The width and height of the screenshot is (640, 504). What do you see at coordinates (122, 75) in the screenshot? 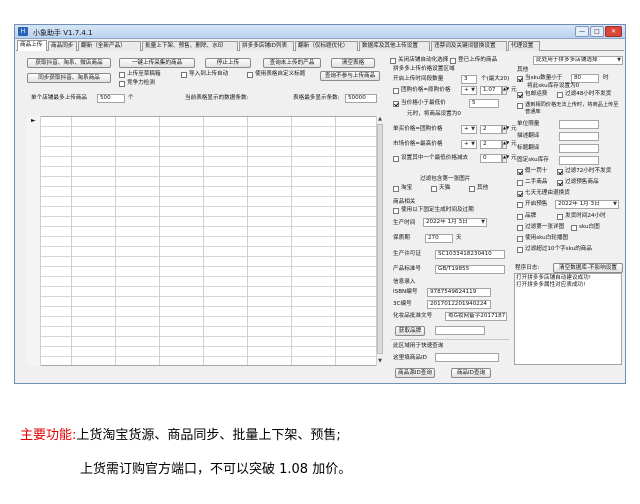
I see `upload-draft-checkbox` at bounding box center [122, 75].